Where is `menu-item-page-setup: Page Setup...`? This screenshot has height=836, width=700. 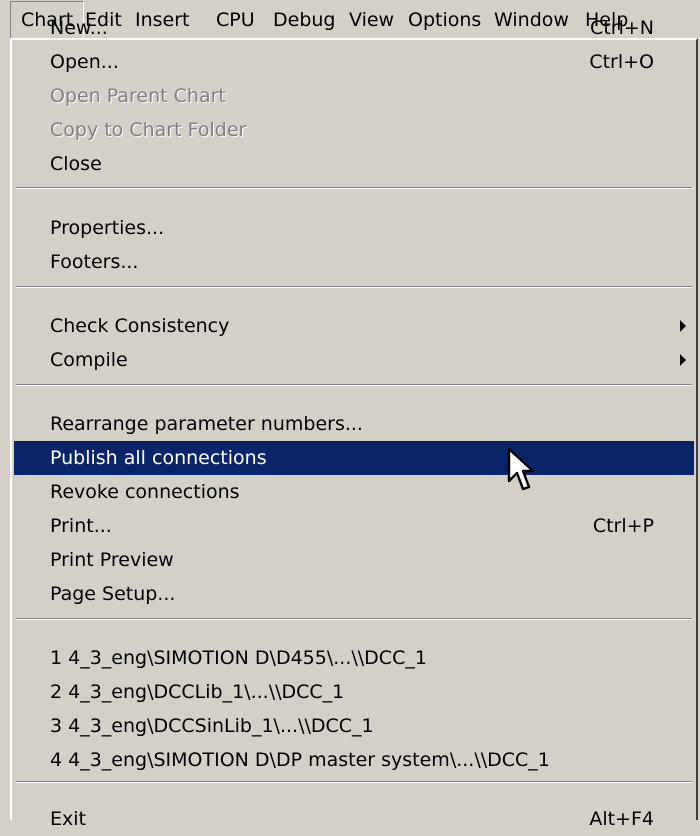
menu-item-page-setup: Page Setup... is located at coordinates (354, 594).